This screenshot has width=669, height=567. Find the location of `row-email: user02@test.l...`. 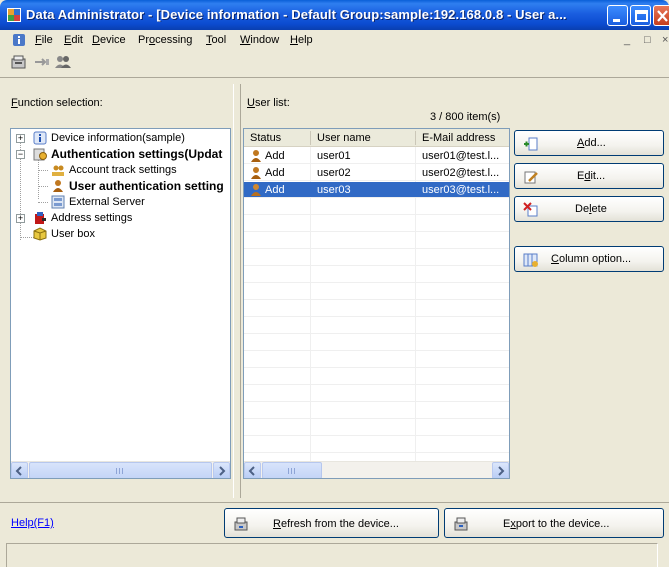

row-email: user02@test.l... is located at coordinates (461, 173).